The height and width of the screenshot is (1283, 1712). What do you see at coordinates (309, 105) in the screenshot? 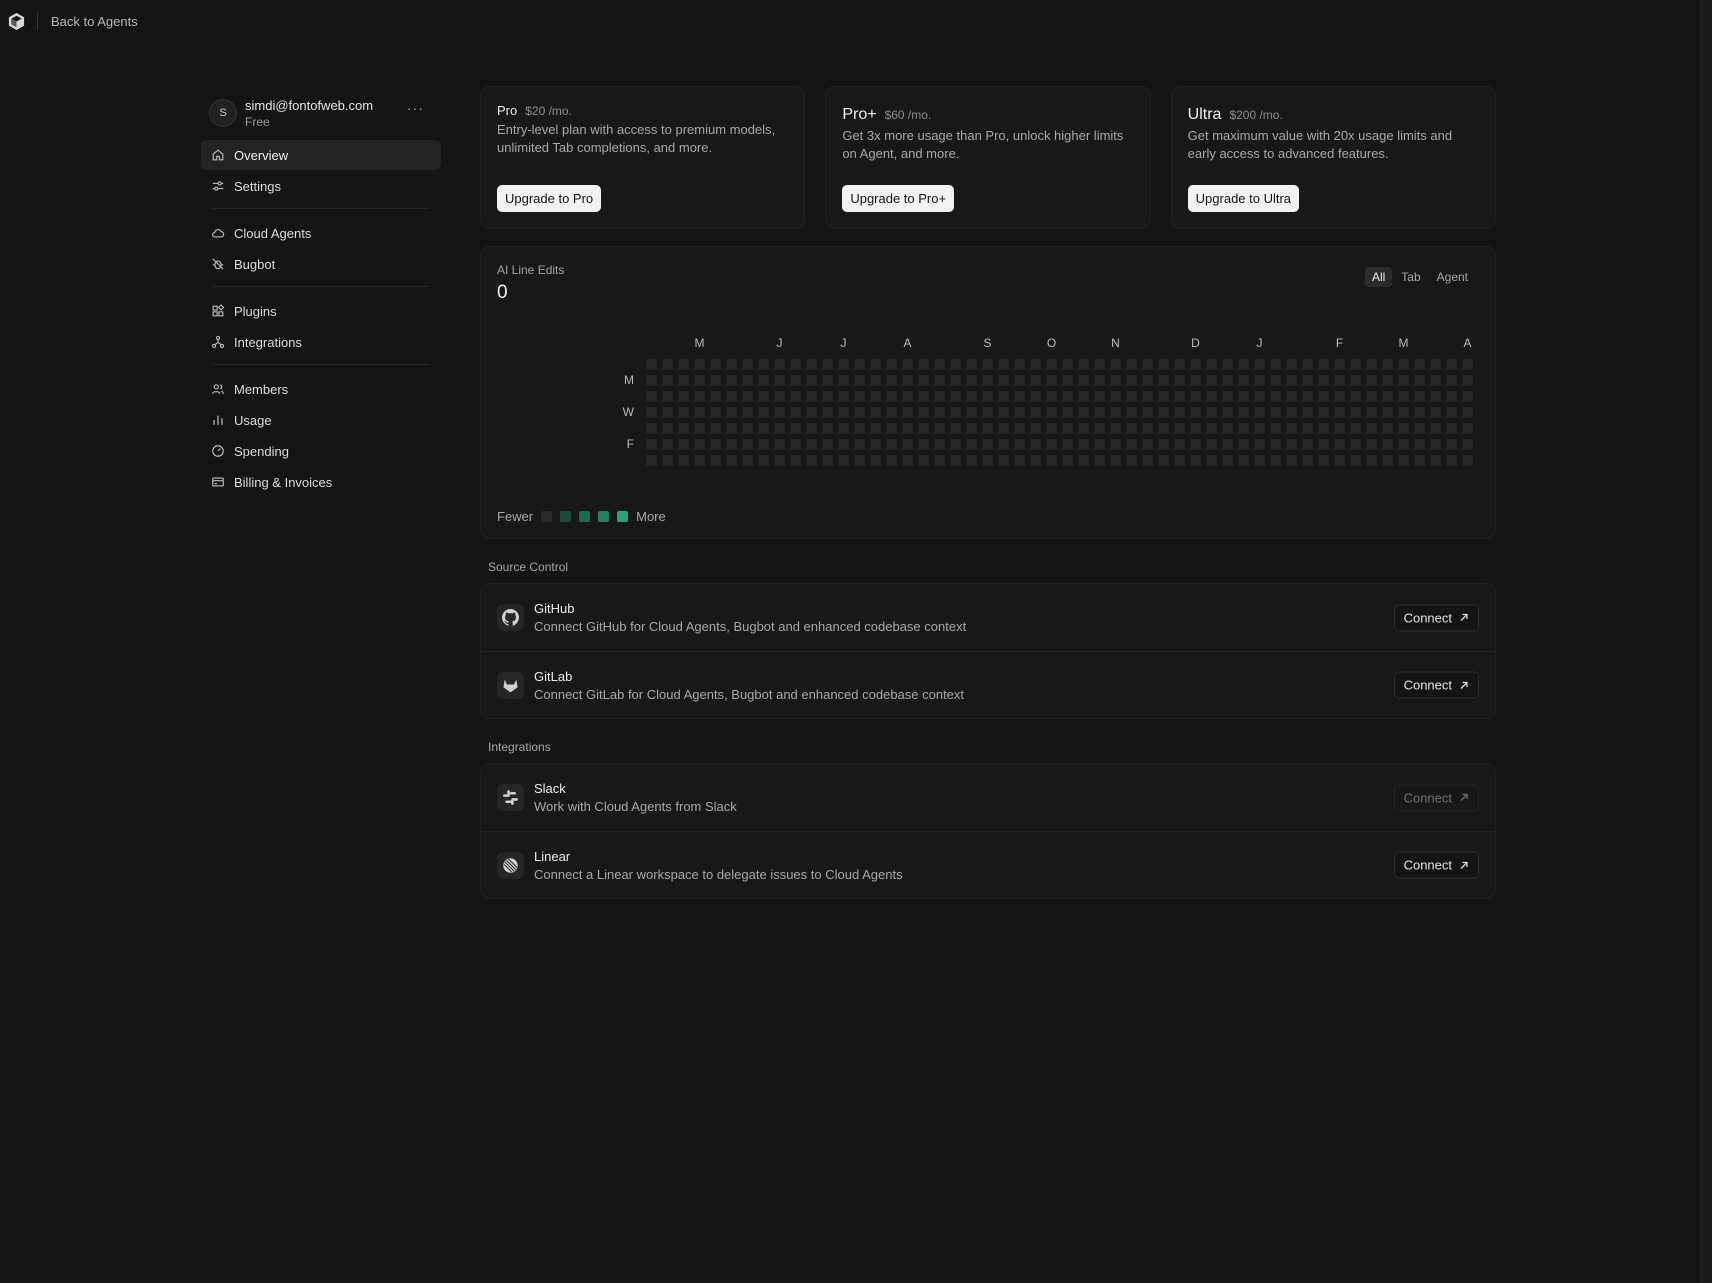
I see `account-email: simdi@fontofweb.com` at bounding box center [309, 105].